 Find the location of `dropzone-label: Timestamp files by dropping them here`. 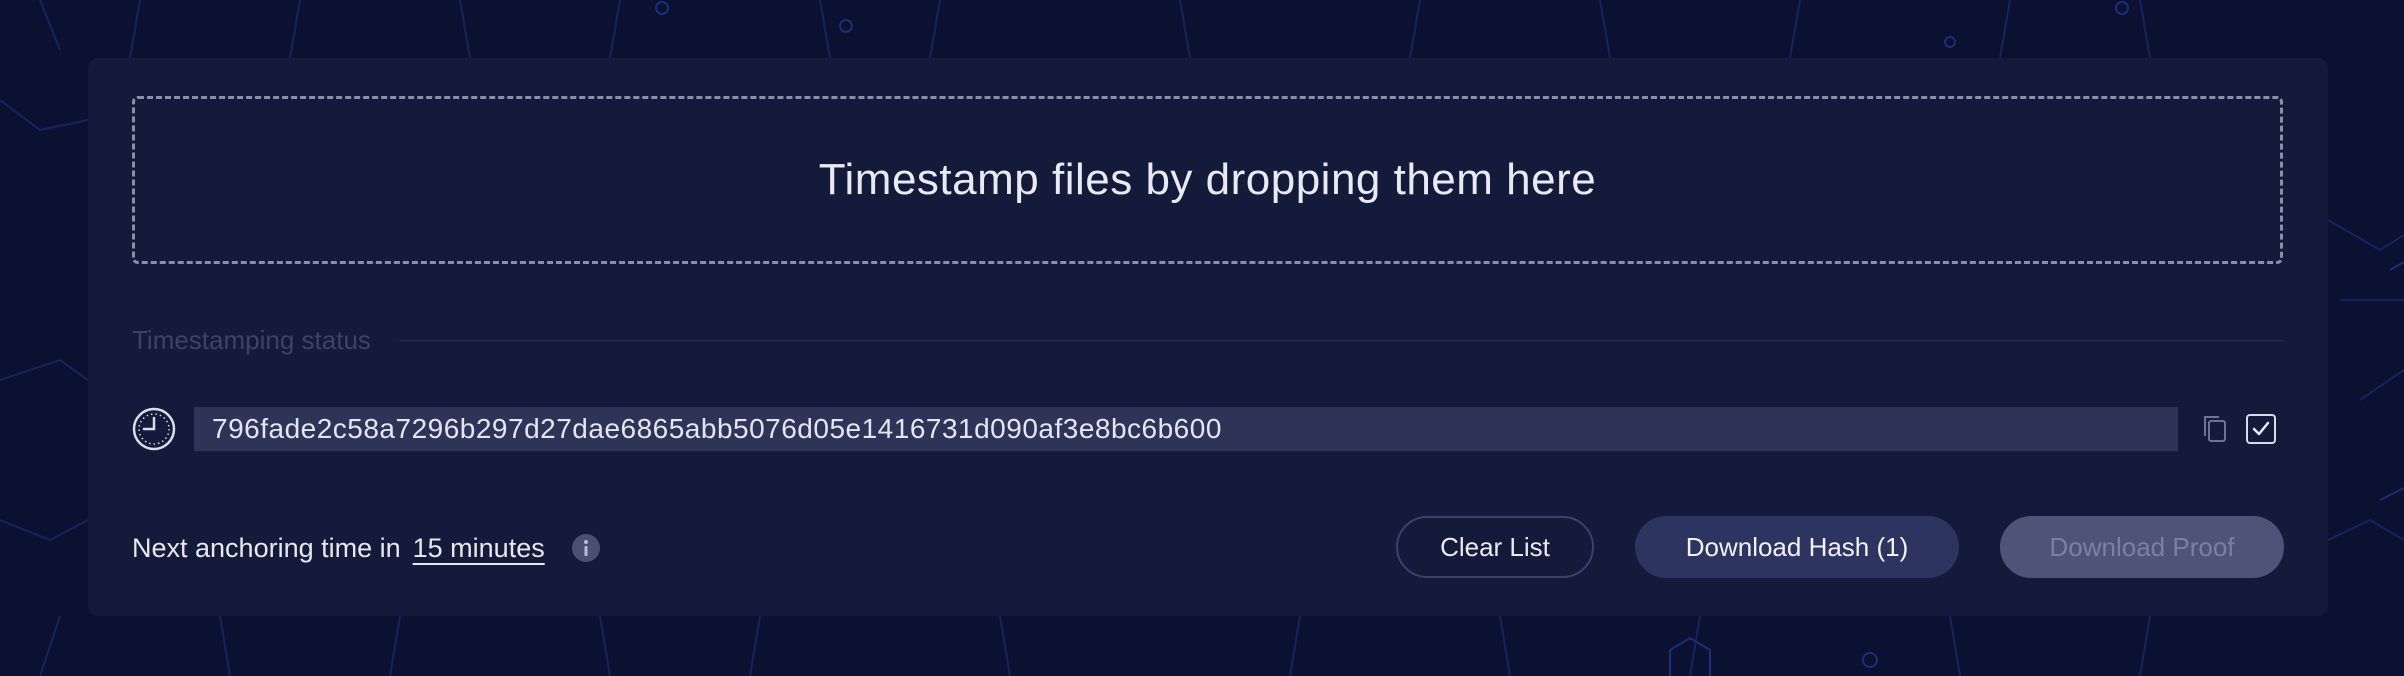

dropzone-label: Timestamp files by dropping them here is located at coordinates (1207, 179).